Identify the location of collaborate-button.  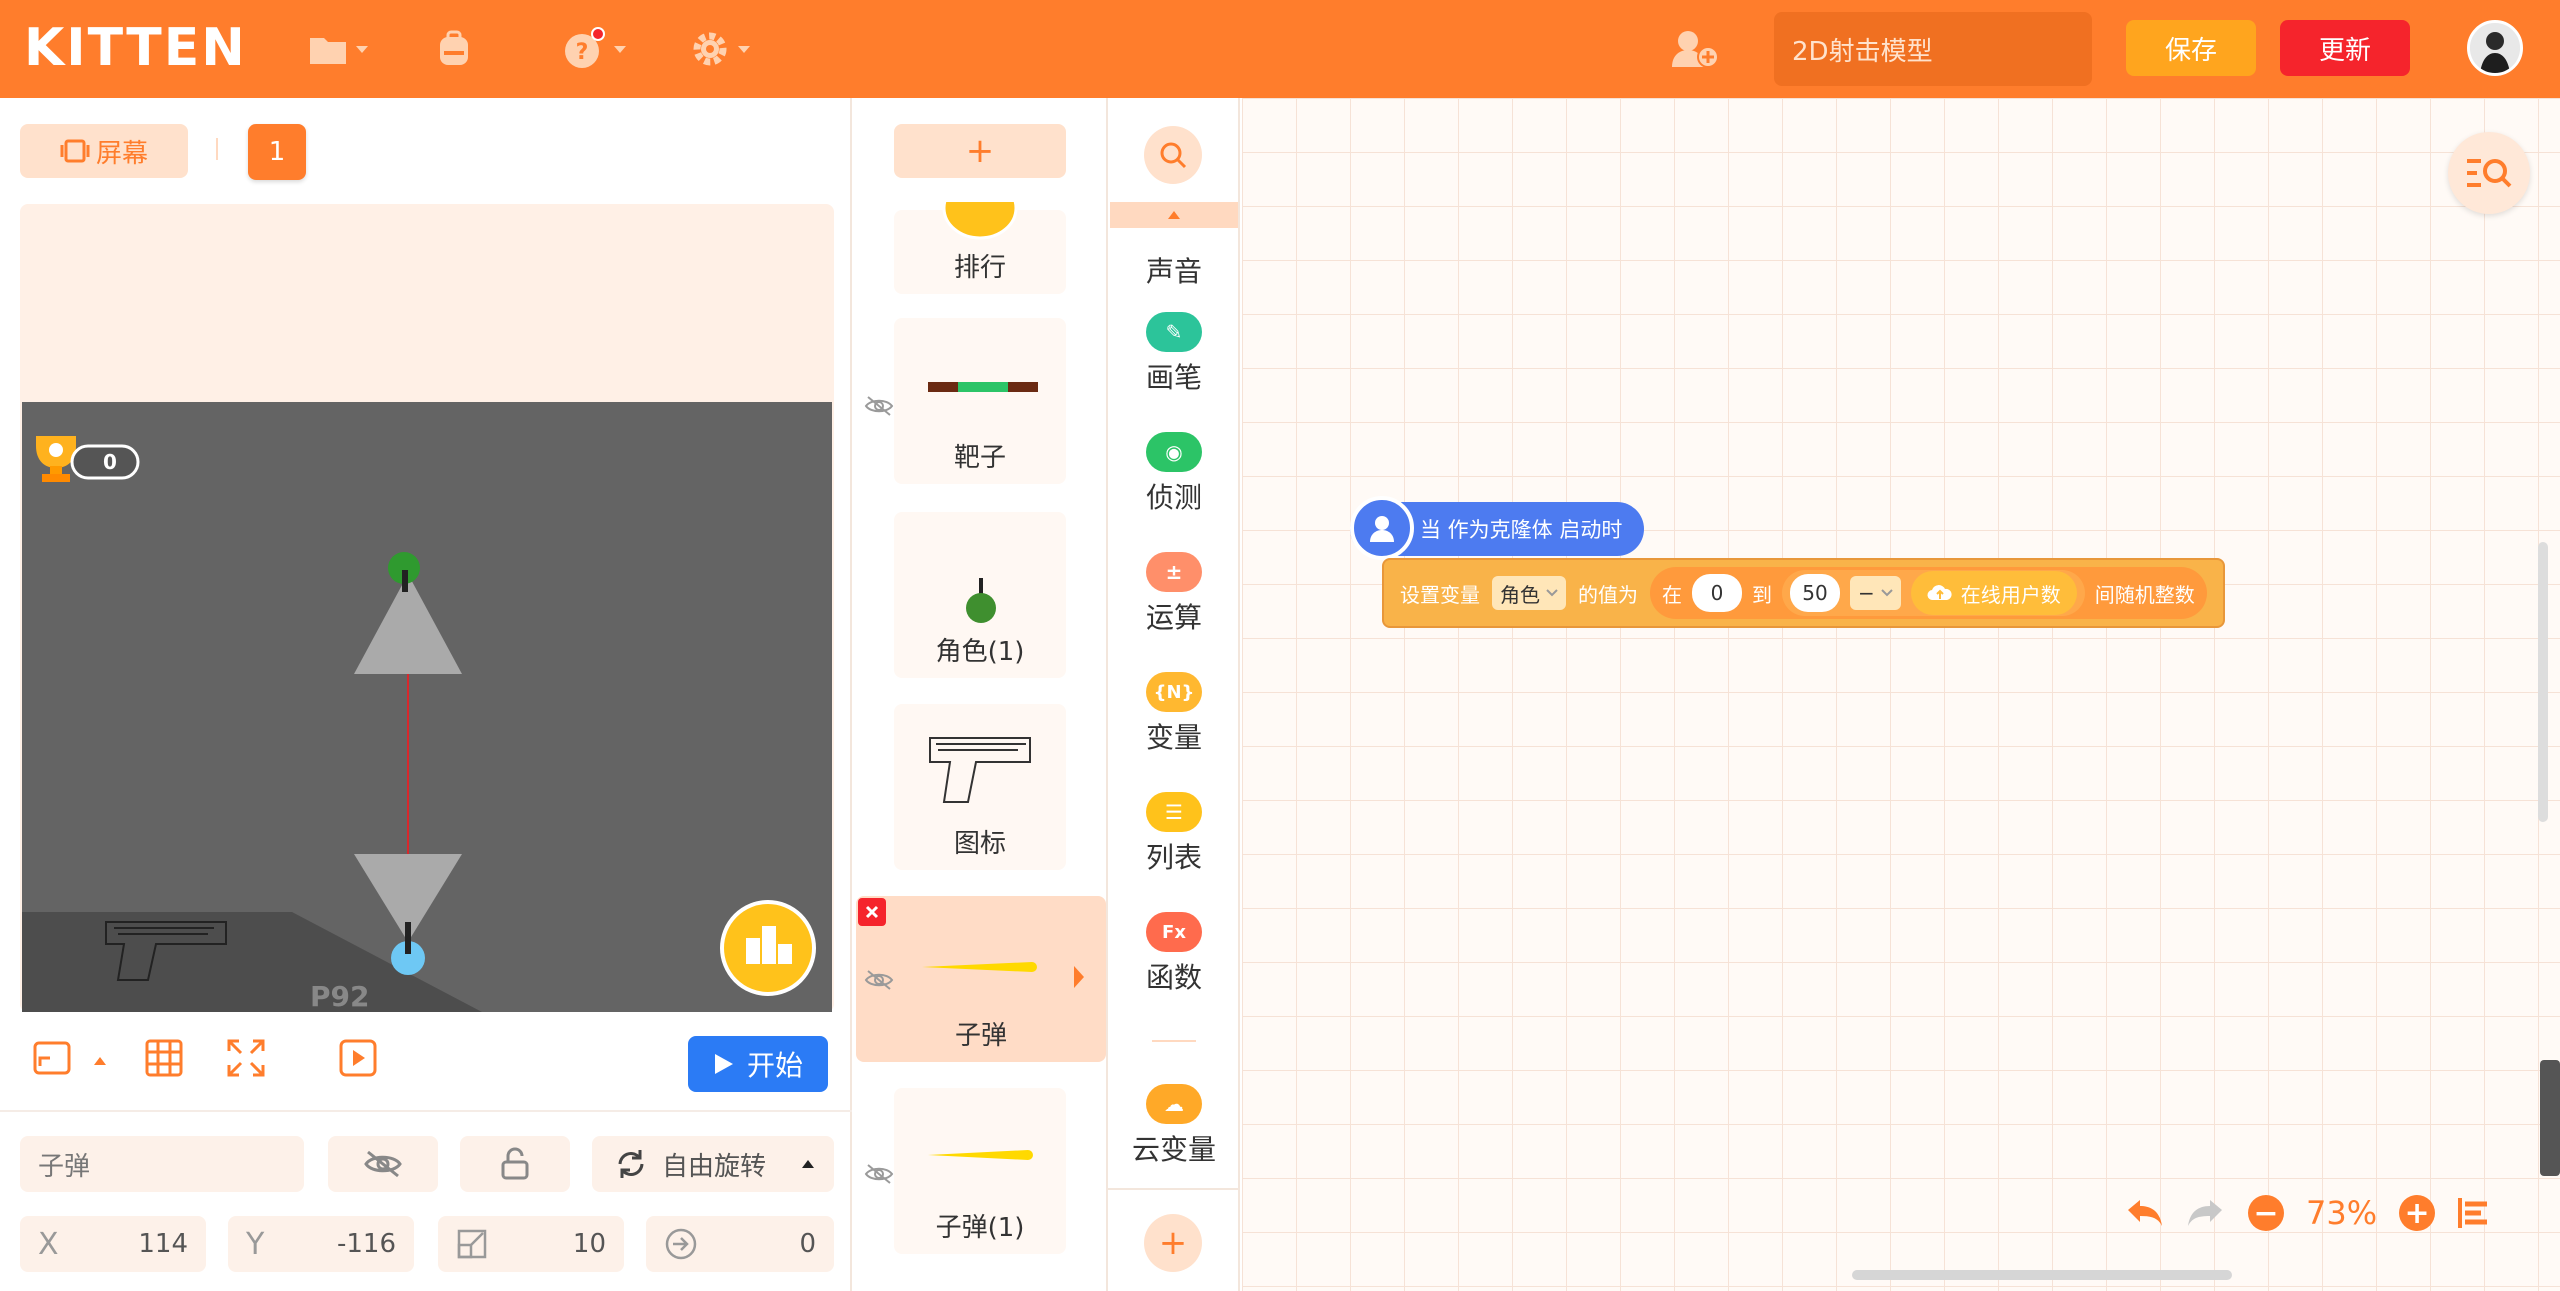
(1696, 49).